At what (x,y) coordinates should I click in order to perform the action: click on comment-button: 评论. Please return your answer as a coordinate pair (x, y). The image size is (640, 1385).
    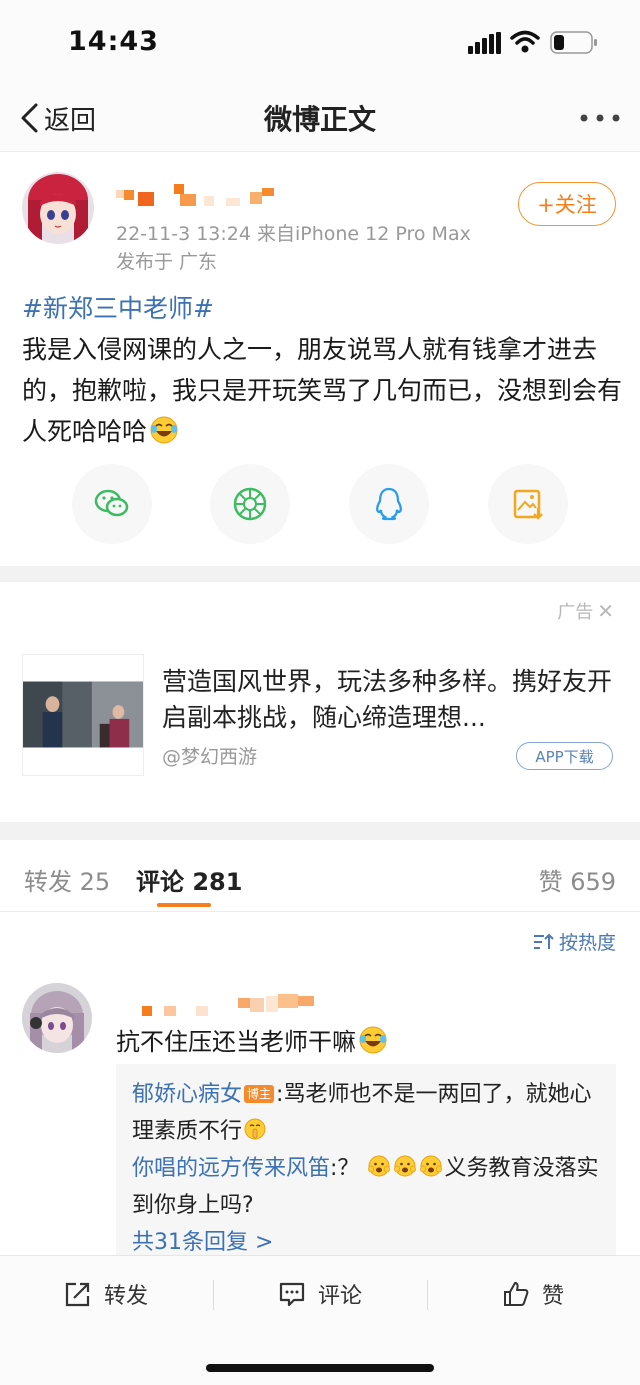
    Looking at the image, I should click on (320, 1294).